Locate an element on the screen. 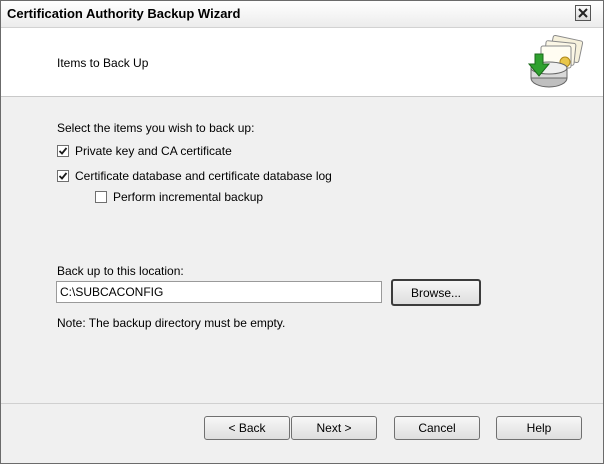  select-items-prompt: Select the items you wish to back up: is located at coordinates (156, 128).